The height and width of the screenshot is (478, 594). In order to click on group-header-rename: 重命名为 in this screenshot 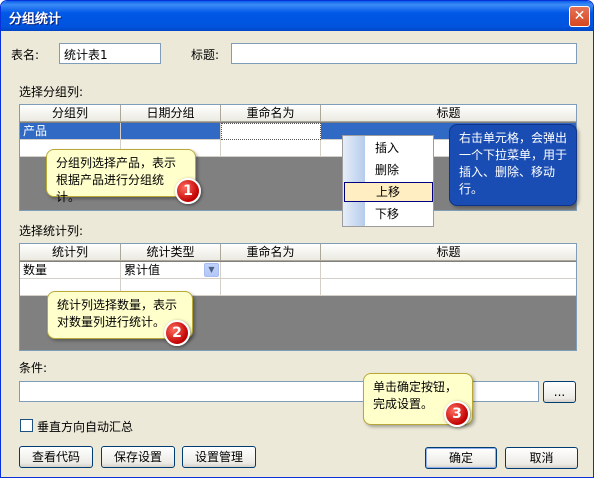, I will do `click(271, 113)`.